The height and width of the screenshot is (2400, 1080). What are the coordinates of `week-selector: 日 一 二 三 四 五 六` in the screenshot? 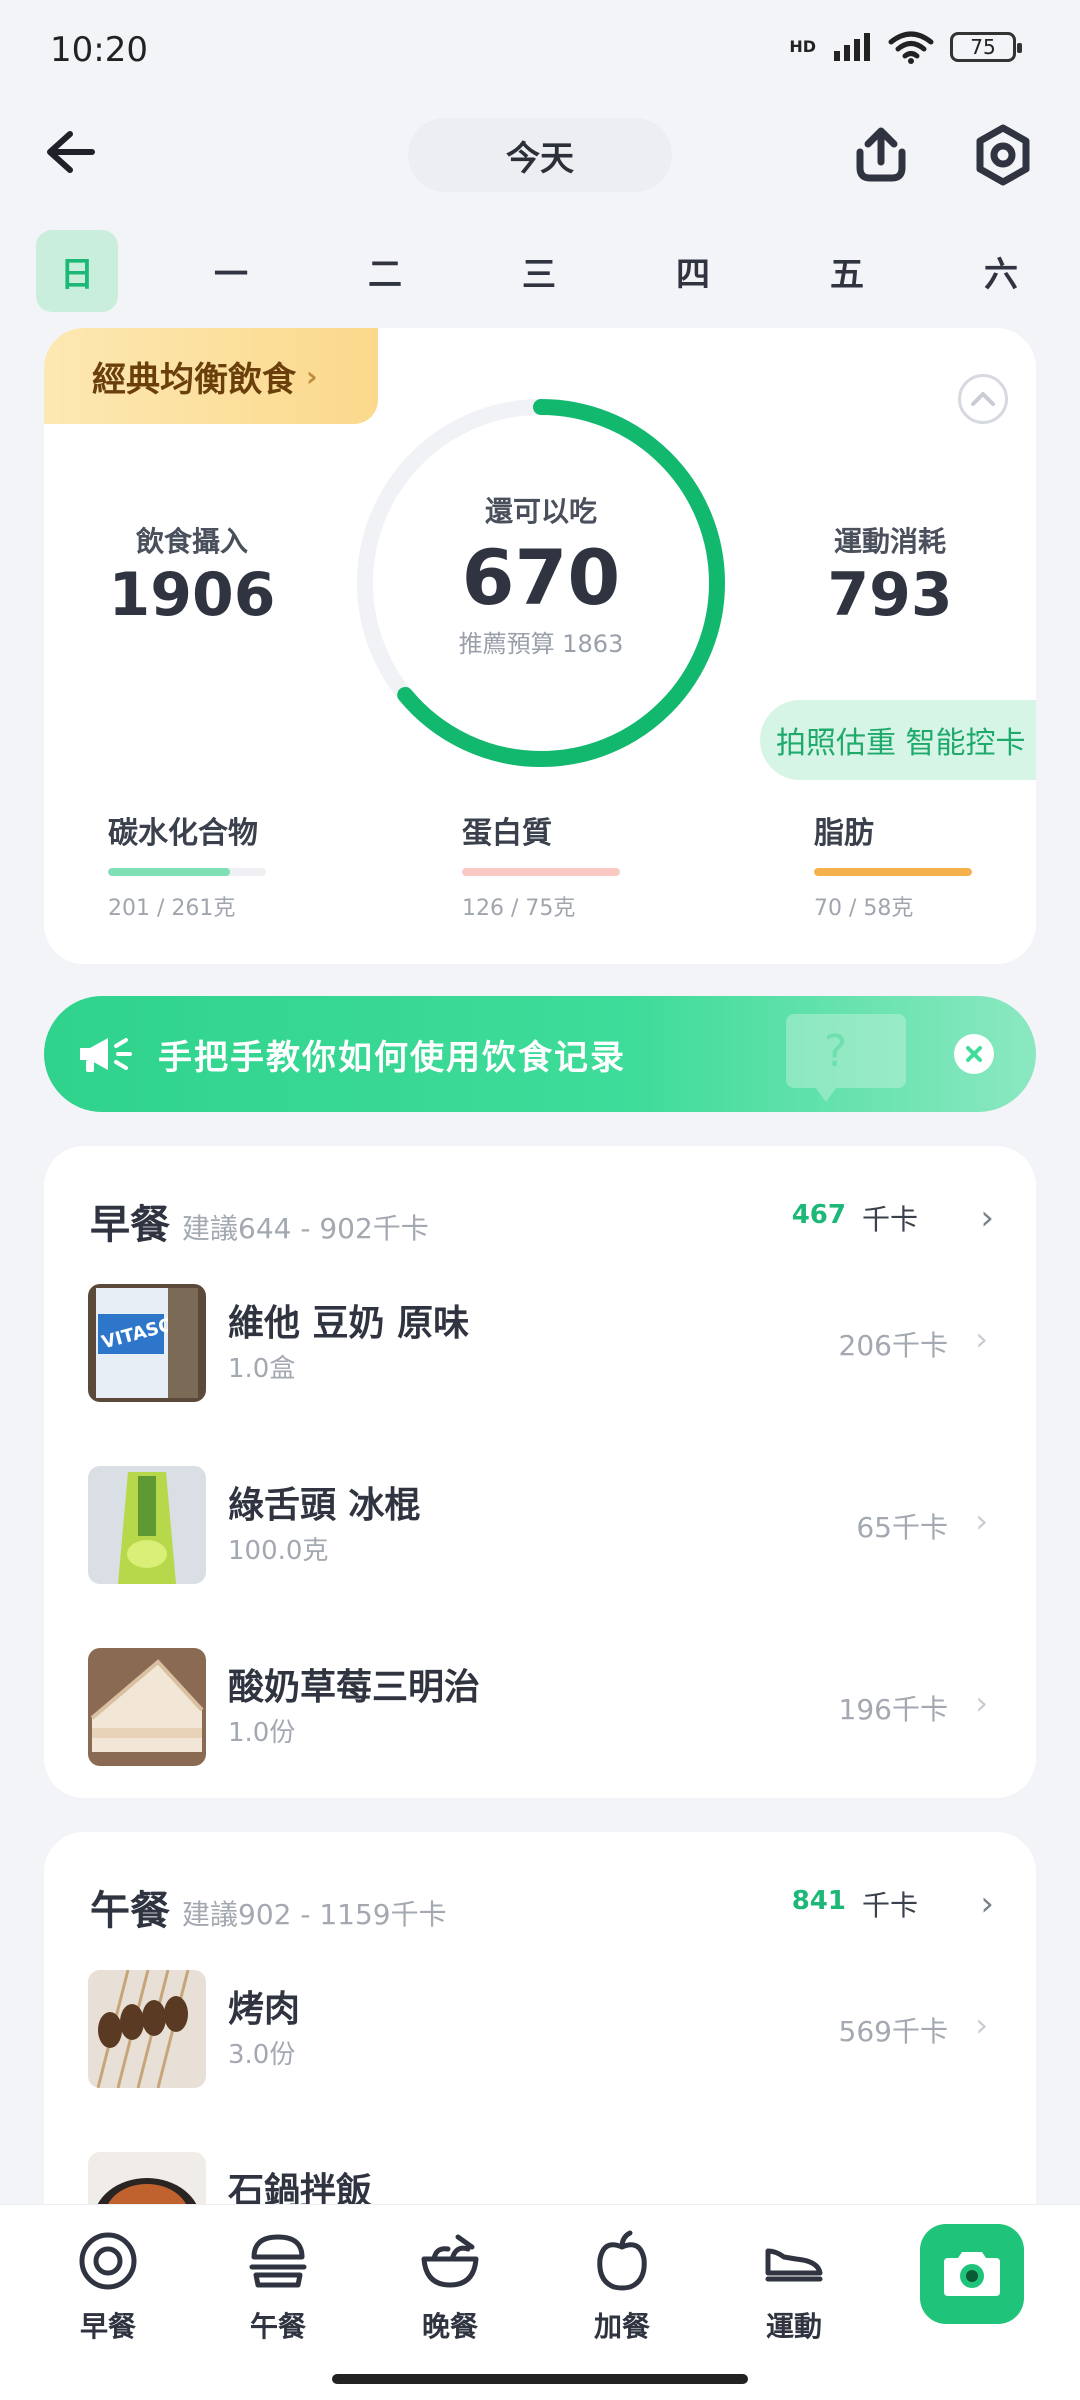 It's located at (541, 272).